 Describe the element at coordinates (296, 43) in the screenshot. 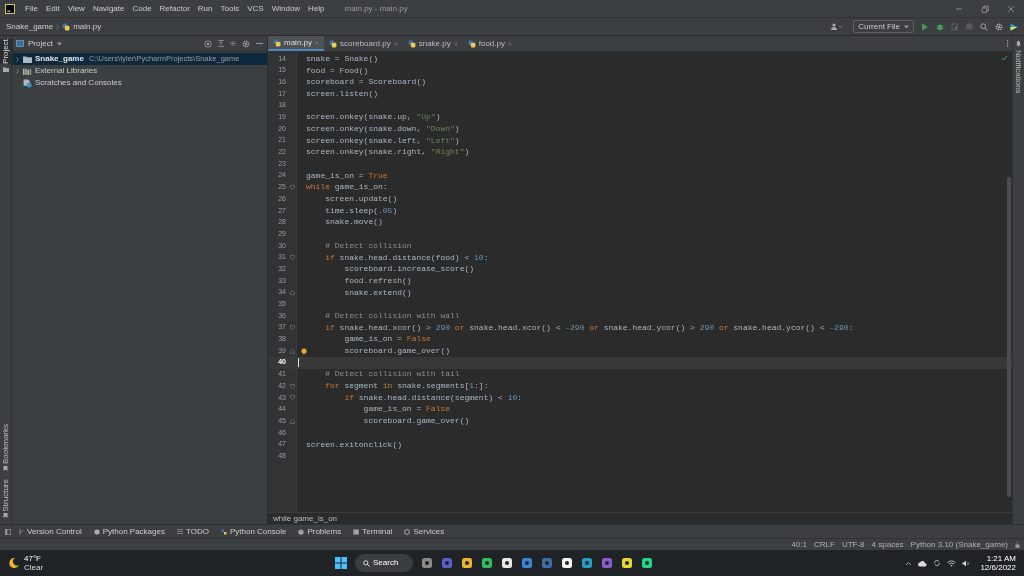

I see `editor-tab: main.py` at that location.